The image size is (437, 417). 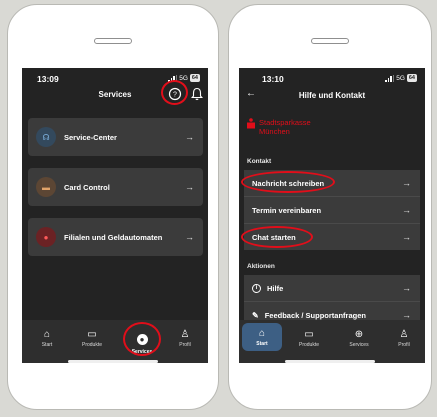 What do you see at coordinates (256, 288) in the screenshot?
I see `info-icon: i` at bounding box center [256, 288].